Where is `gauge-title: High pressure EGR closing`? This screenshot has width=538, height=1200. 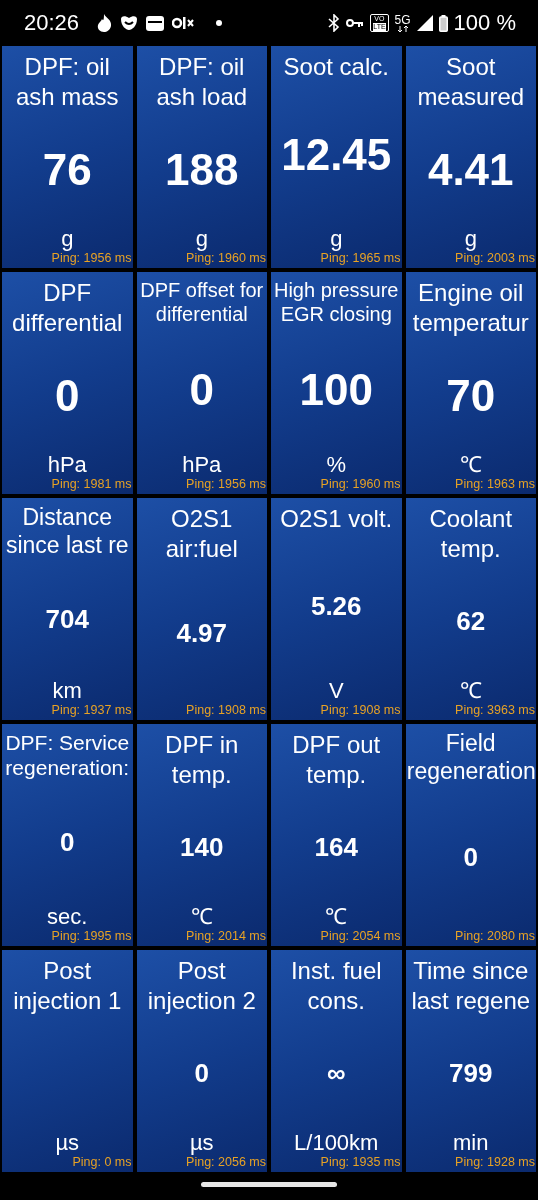
gauge-title: High pressure EGR closing is located at coordinates (336, 302).